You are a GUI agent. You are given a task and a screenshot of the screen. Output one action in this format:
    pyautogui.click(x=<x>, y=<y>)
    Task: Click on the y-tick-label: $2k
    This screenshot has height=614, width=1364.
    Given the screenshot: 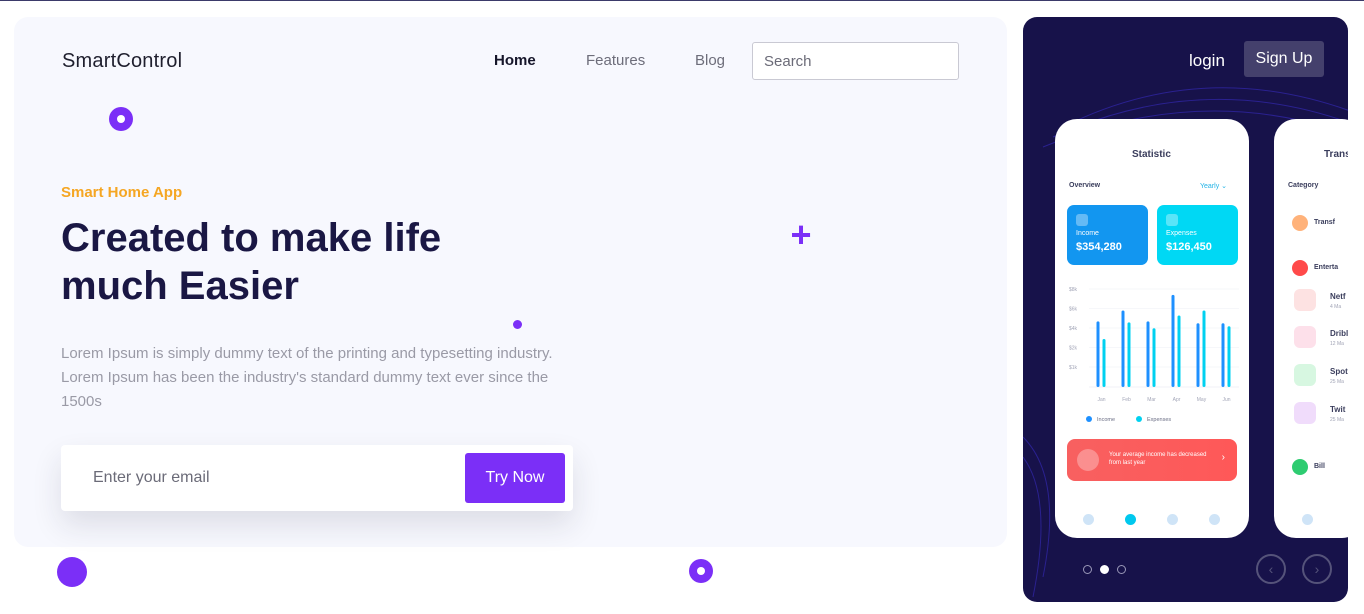 What is the action you would take?
    pyautogui.click(x=1073, y=349)
    